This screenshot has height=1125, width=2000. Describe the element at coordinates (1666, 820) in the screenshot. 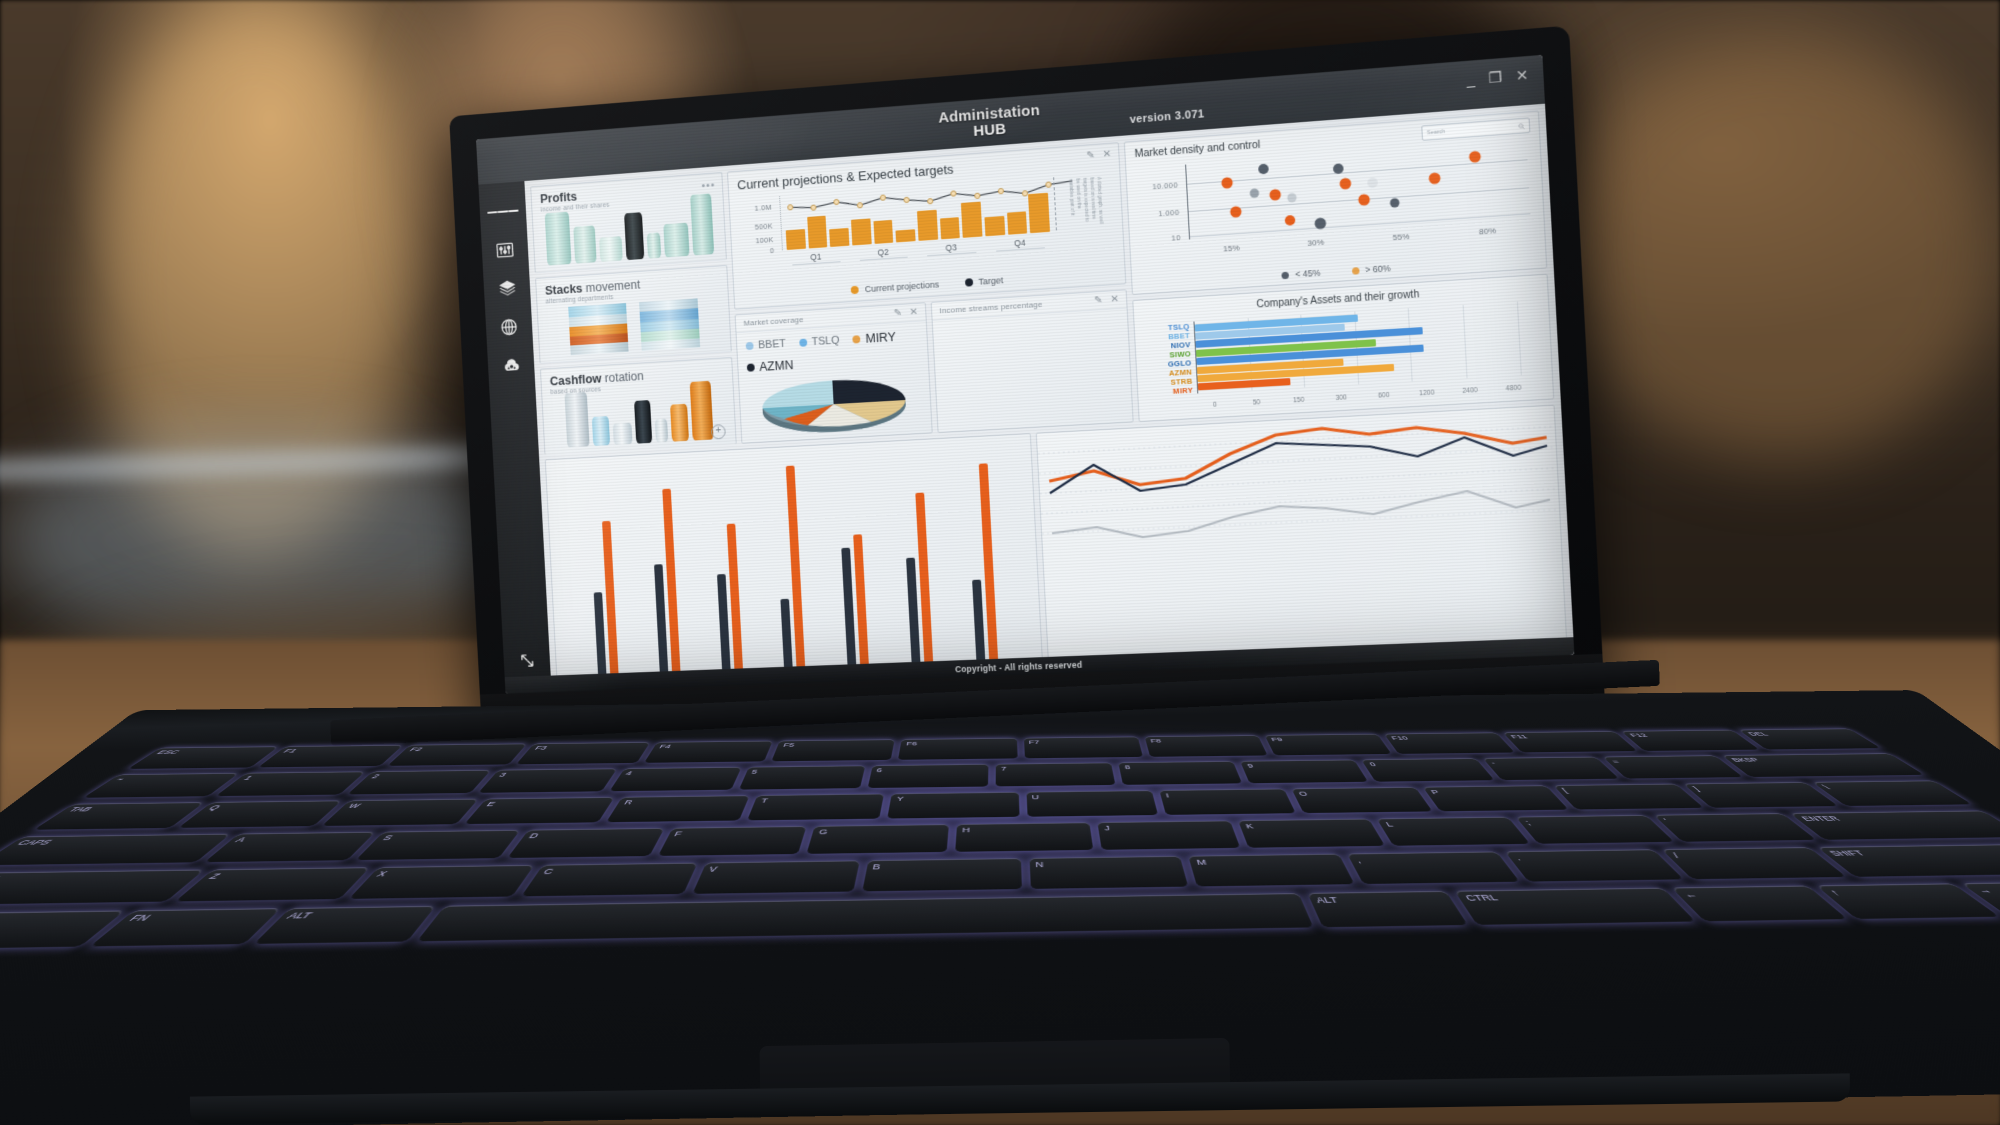

I see `key-label: '` at that location.